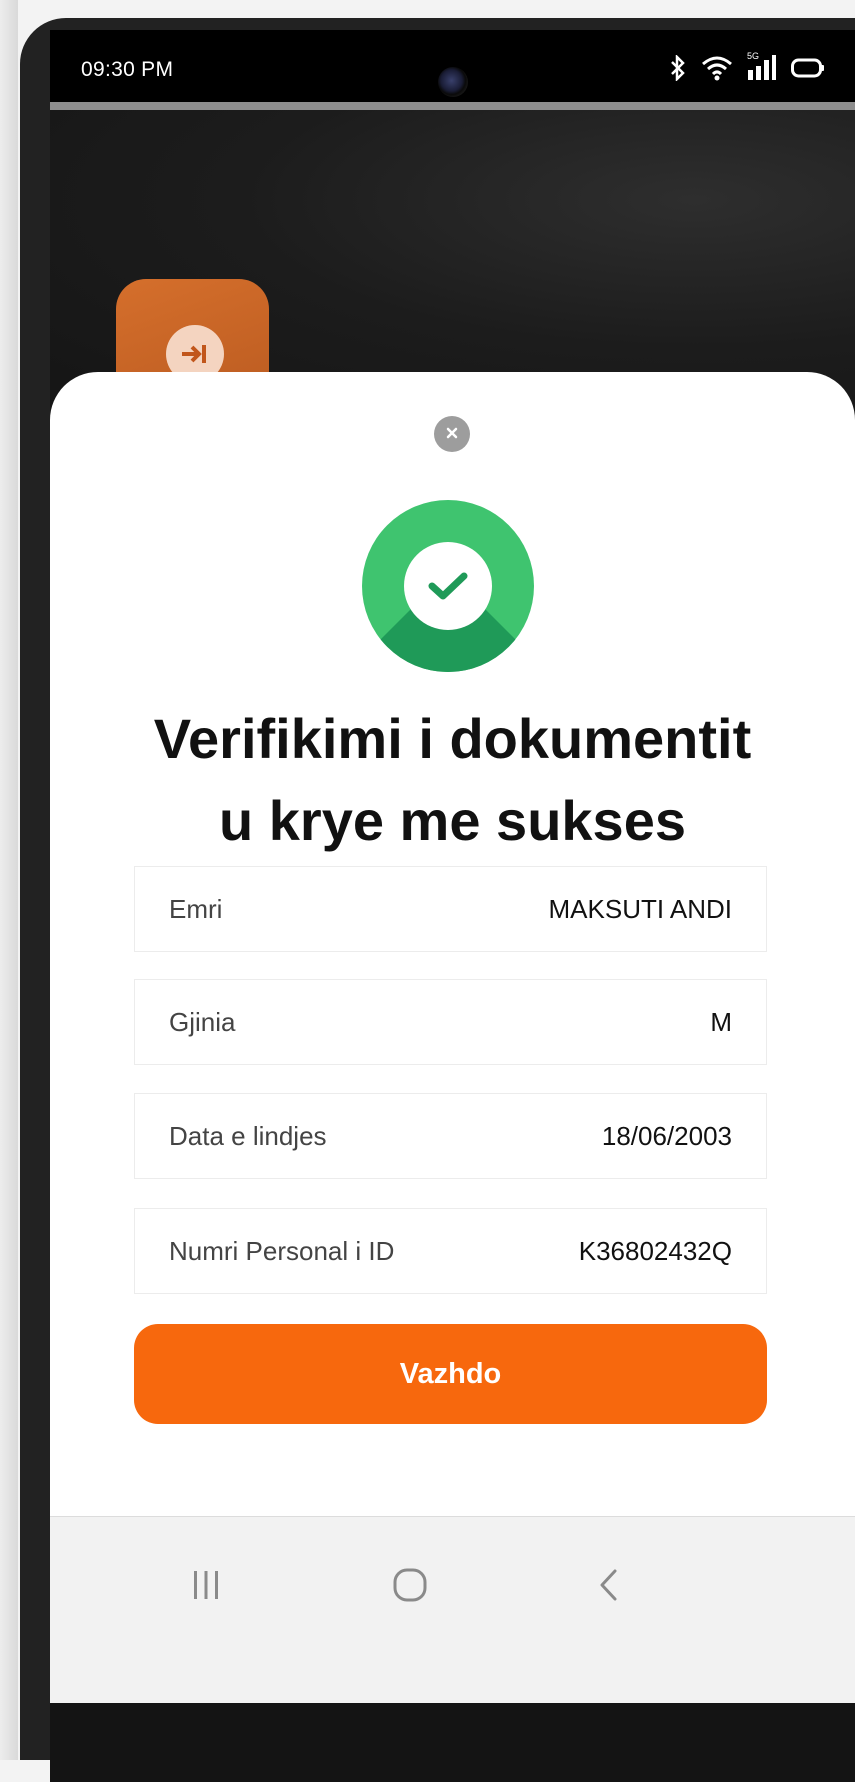 The image size is (855, 1782). I want to click on close-icon, so click(452, 434).